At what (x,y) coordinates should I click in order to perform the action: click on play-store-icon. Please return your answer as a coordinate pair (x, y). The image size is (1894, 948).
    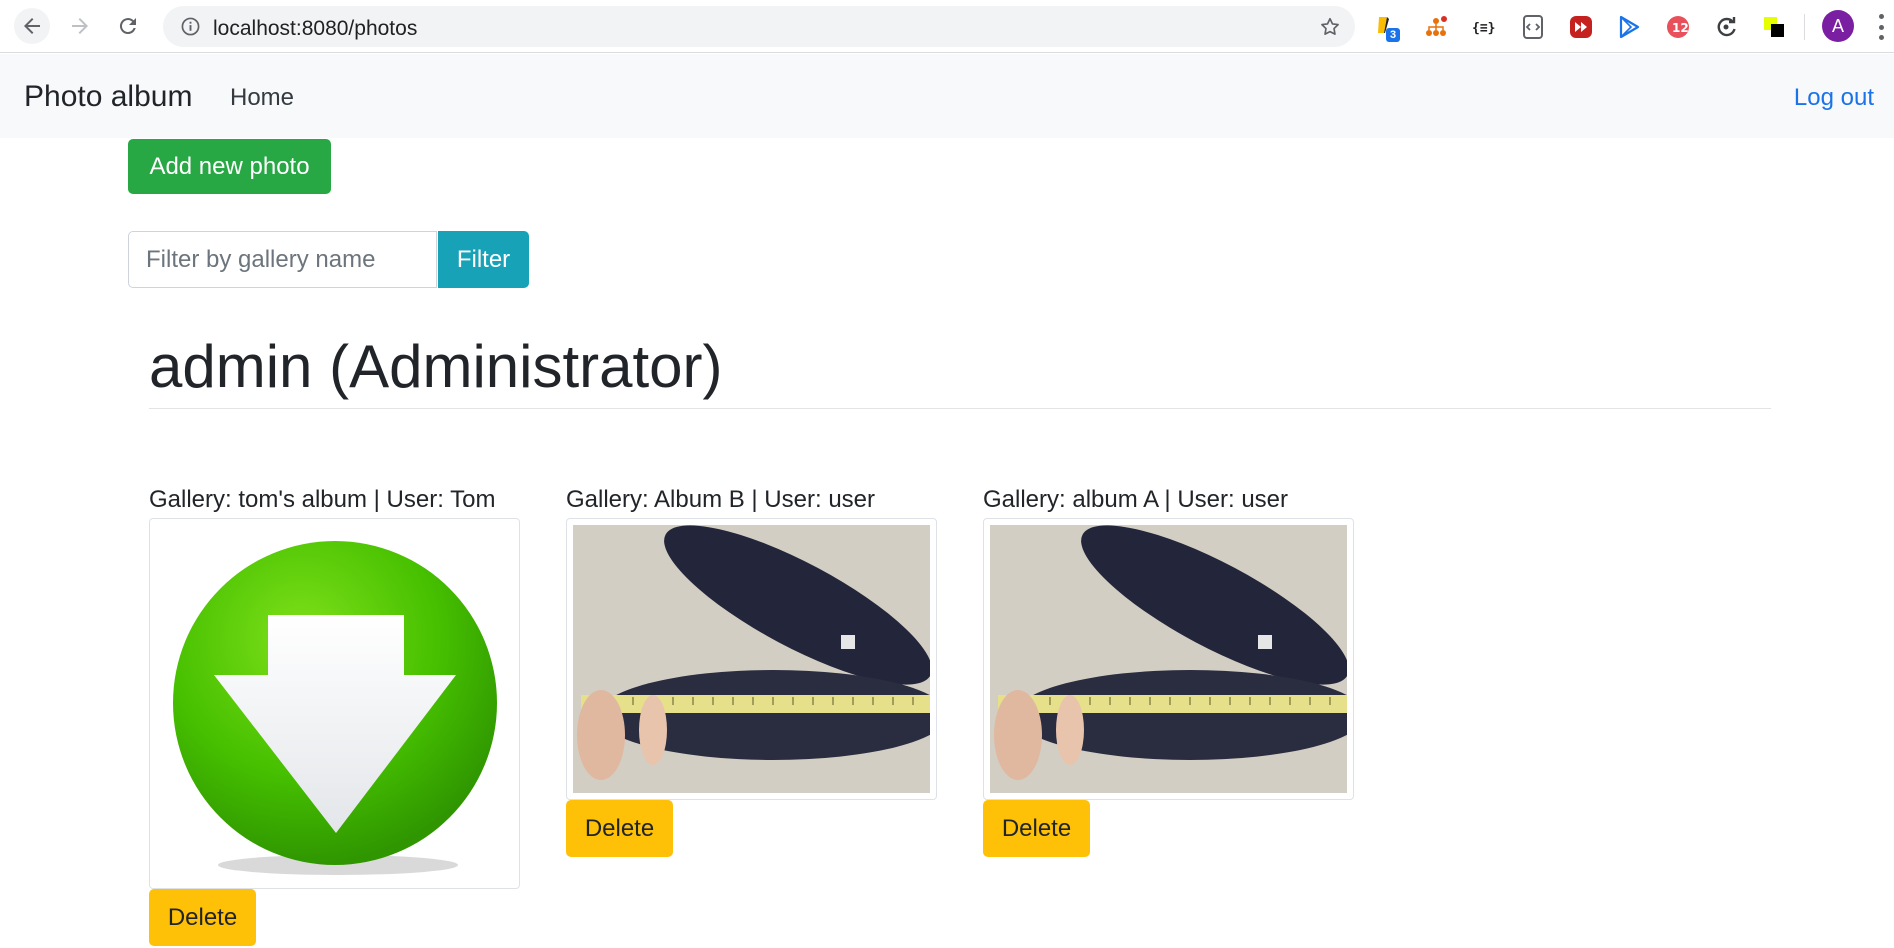
    Looking at the image, I should click on (1629, 27).